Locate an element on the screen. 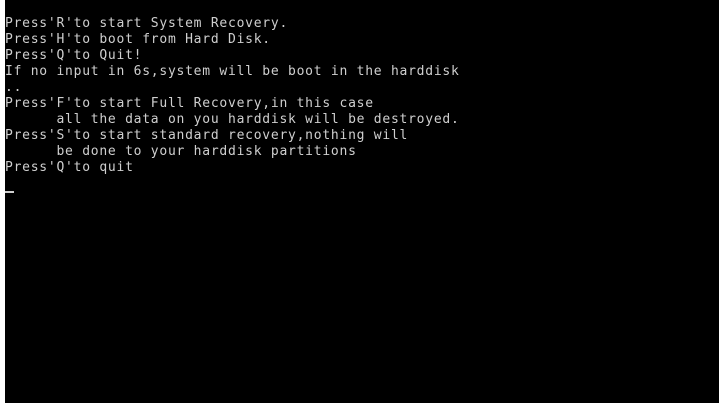 The height and width of the screenshot is (403, 722). text-cursor is located at coordinates (9, 192).